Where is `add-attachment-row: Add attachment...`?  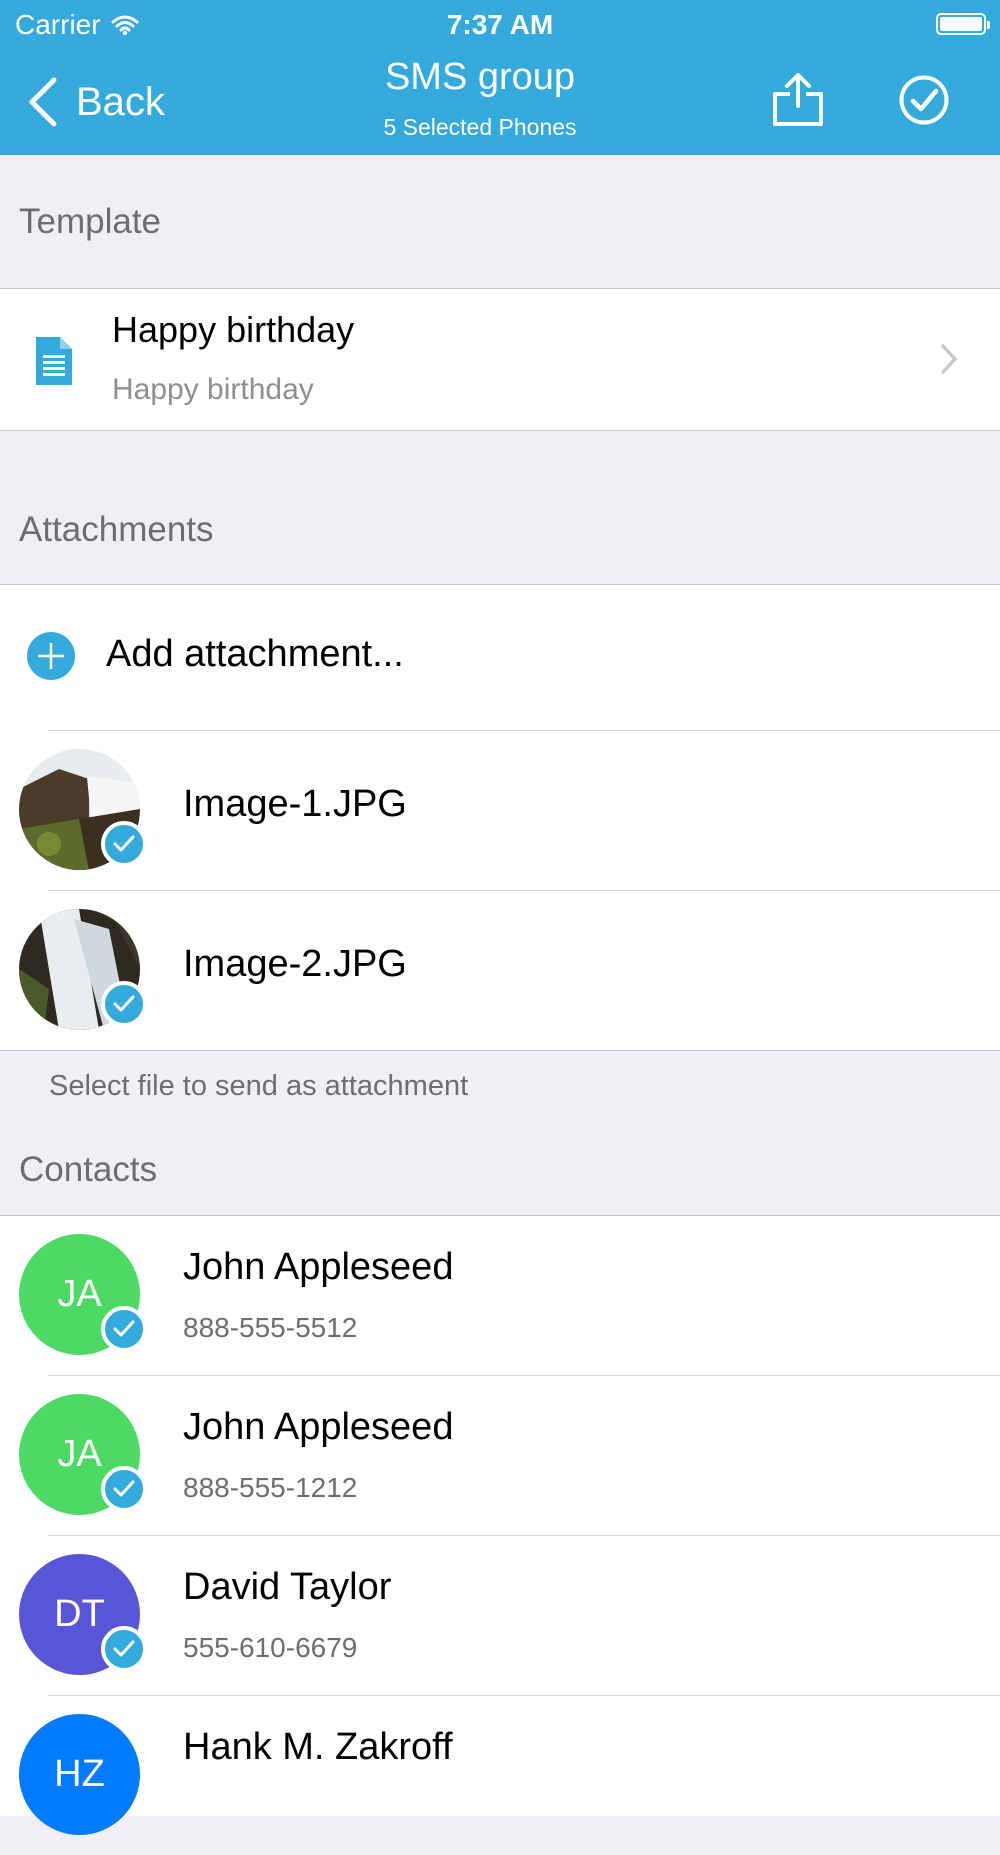 add-attachment-row: Add attachment... is located at coordinates (500, 657).